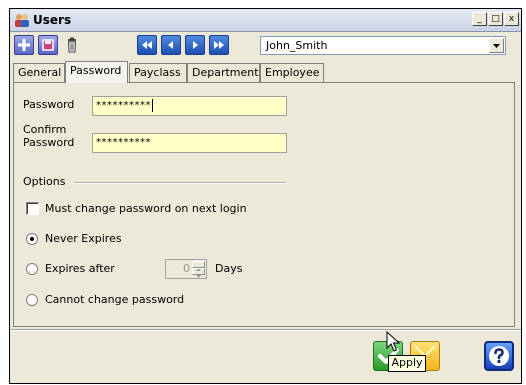 The height and width of the screenshot is (385, 526). I want to click on stepper-arrows, so click(198, 269).